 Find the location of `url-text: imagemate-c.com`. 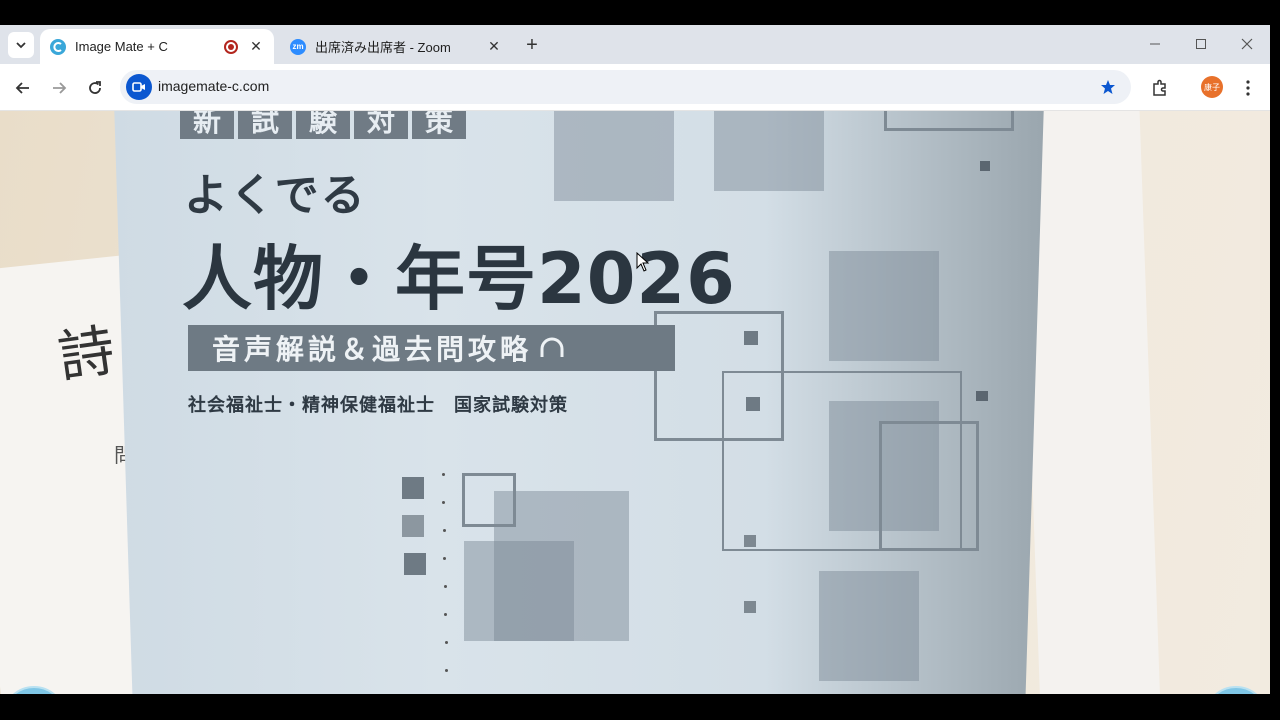

url-text: imagemate-c.com is located at coordinates (213, 86).